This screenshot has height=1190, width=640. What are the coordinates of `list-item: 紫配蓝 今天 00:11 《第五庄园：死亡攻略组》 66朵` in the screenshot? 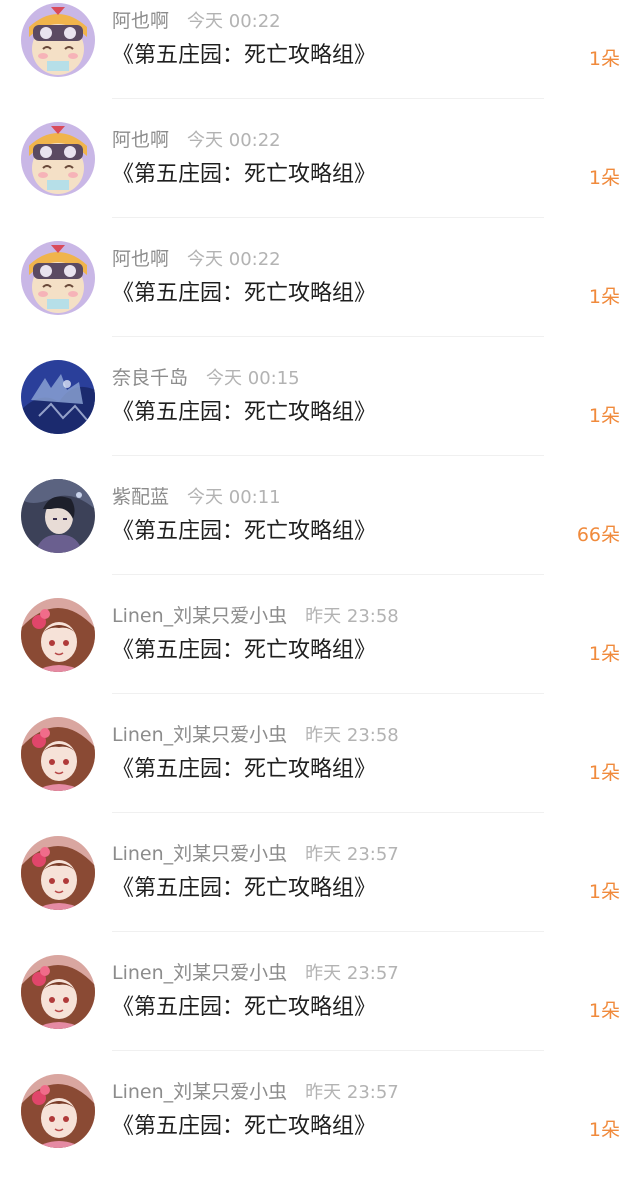 It's located at (320, 535).